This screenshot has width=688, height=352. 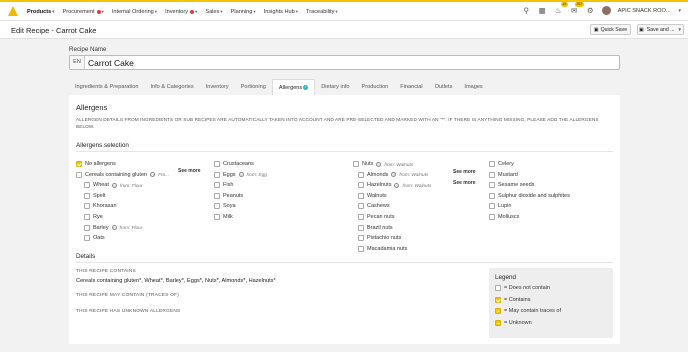 I want to click on allergen-row-fish: Fish, so click(x=223, y=185).